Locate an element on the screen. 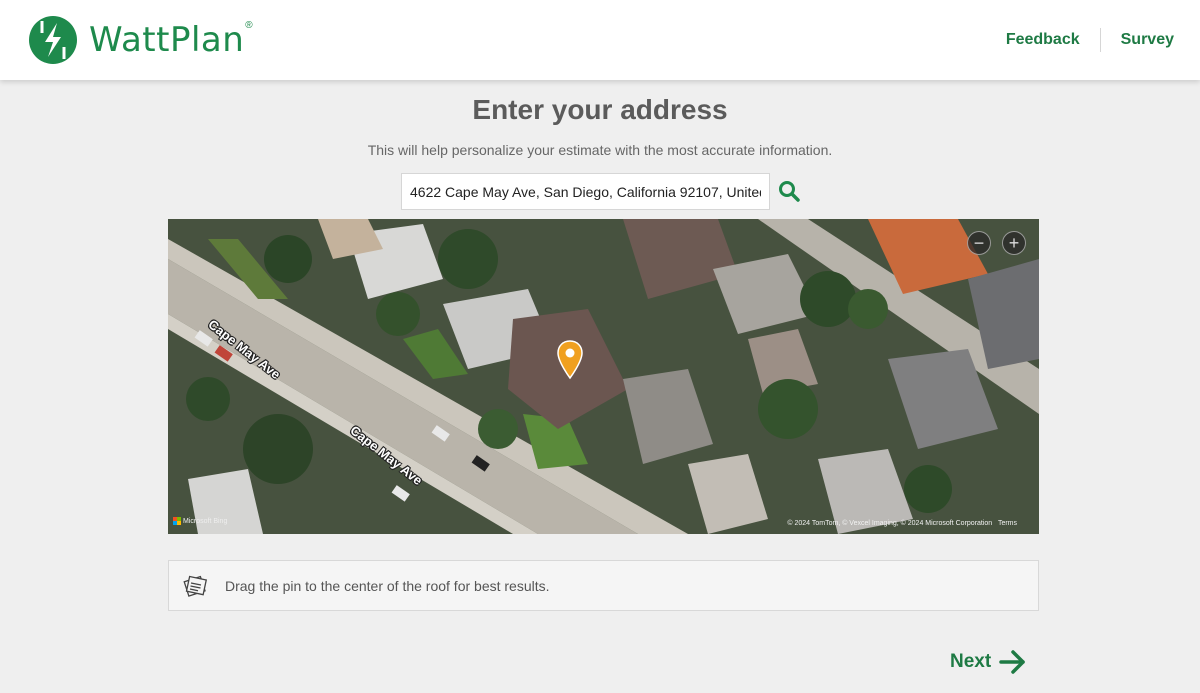 Image resolution: width=1200 pixels, height=693 pixels. zoom-out-button: − is located at coordinates (979, 243).